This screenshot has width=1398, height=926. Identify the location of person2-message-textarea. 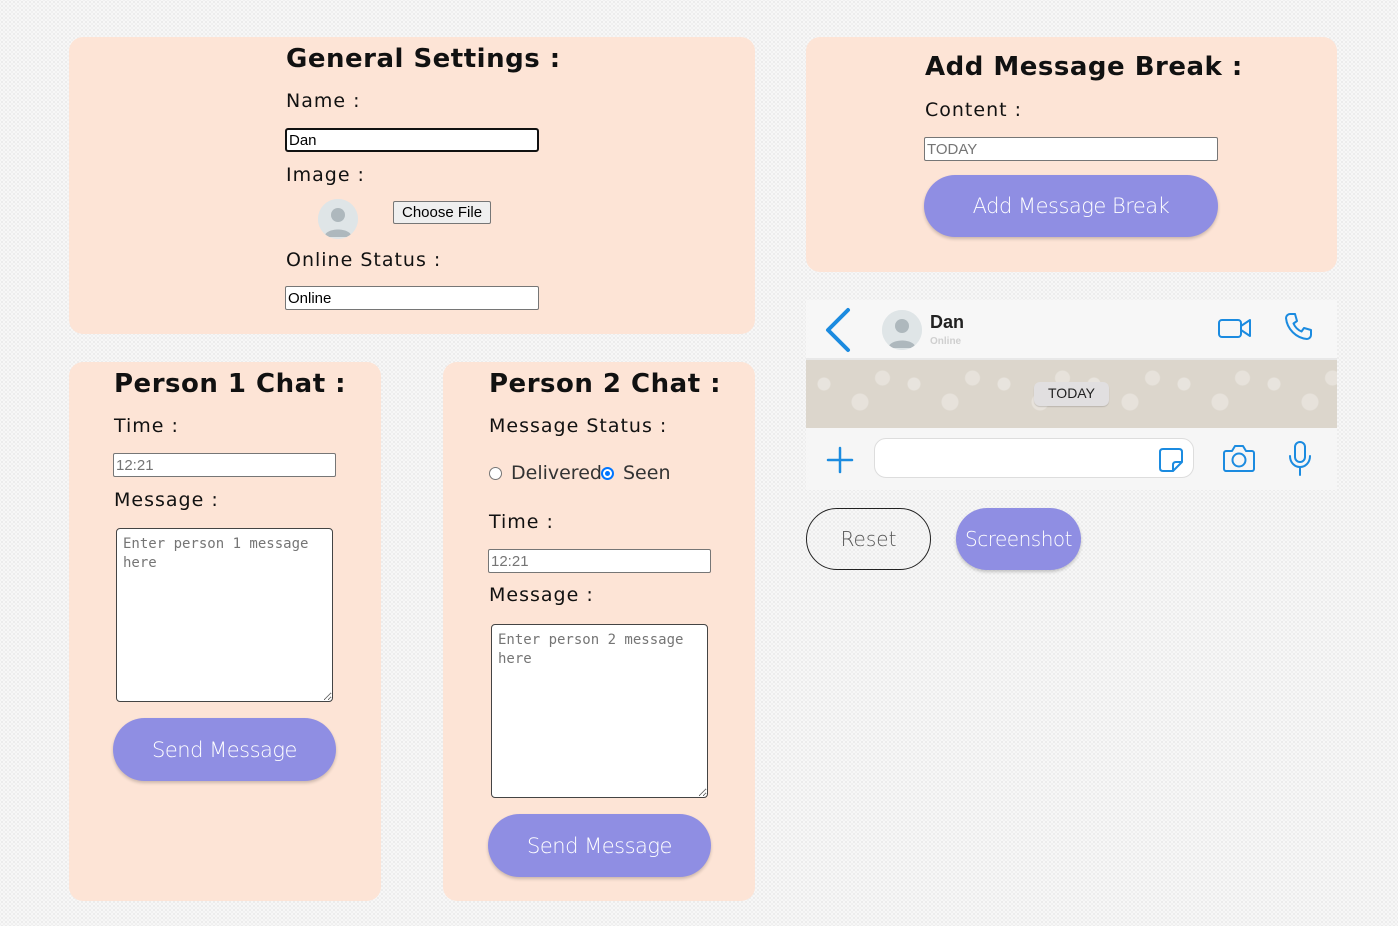
(599, 711).